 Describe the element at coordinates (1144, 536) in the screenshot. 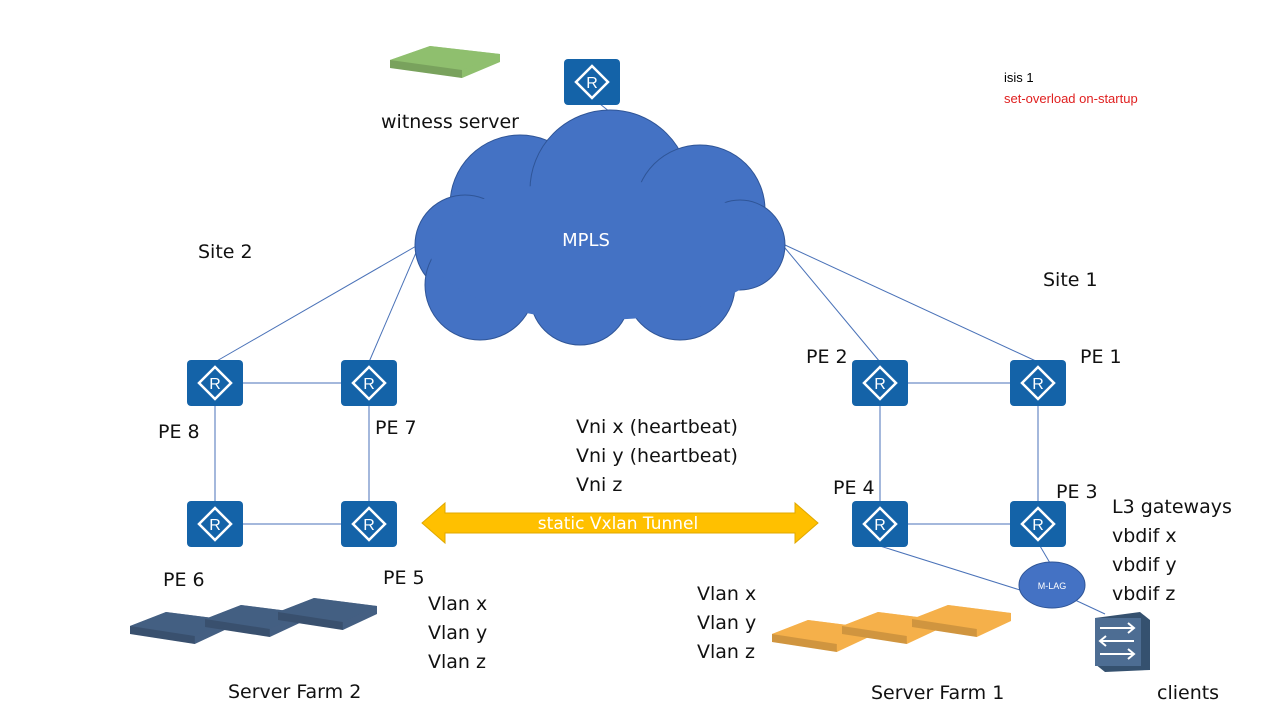

I see `gateway-vbdif-x: vbdif x` at that location.